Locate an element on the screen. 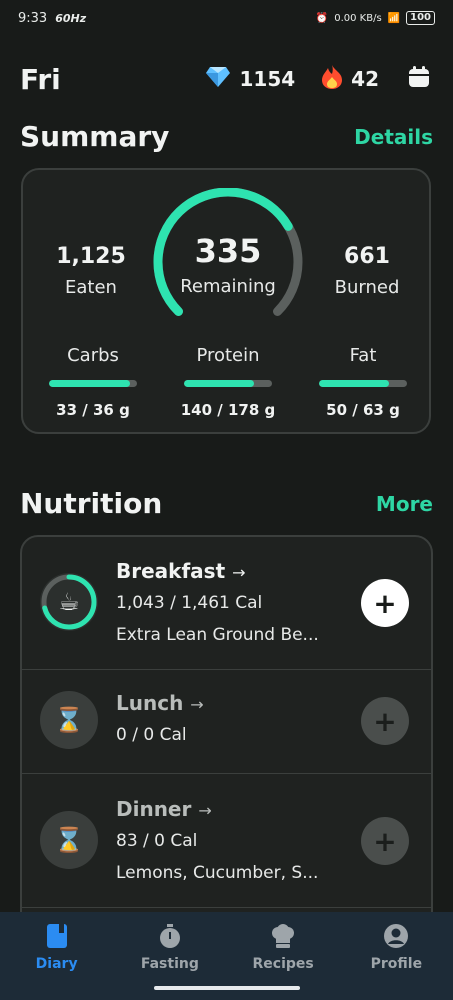 This screenshot has width=453, height=1000. top-bar: Fri 1154 42 is located at coordinates (226, 79).